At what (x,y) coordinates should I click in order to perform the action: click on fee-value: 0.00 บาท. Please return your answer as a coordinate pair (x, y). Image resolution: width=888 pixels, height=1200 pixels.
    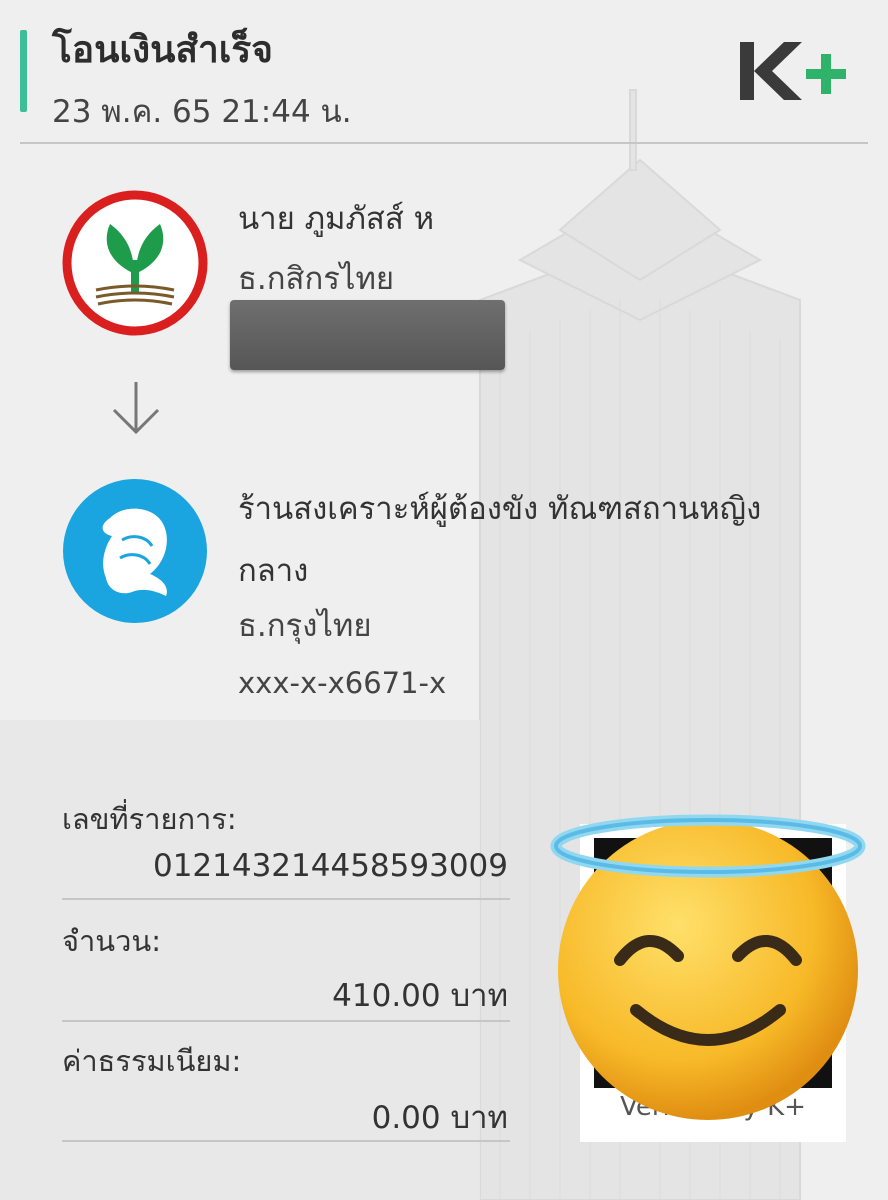
    Looking at the image, I should click on (439, 1118).